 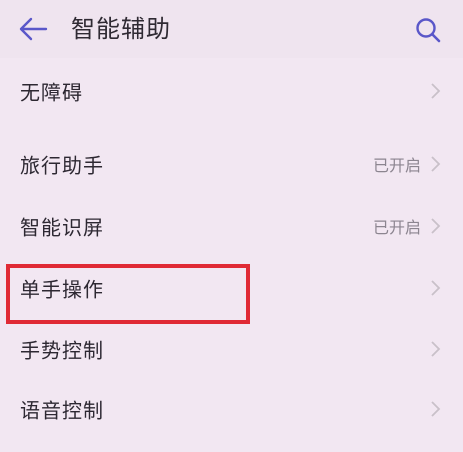 I want to click on list-item-accessibility: 无障碍, so click(x=231, y=91).